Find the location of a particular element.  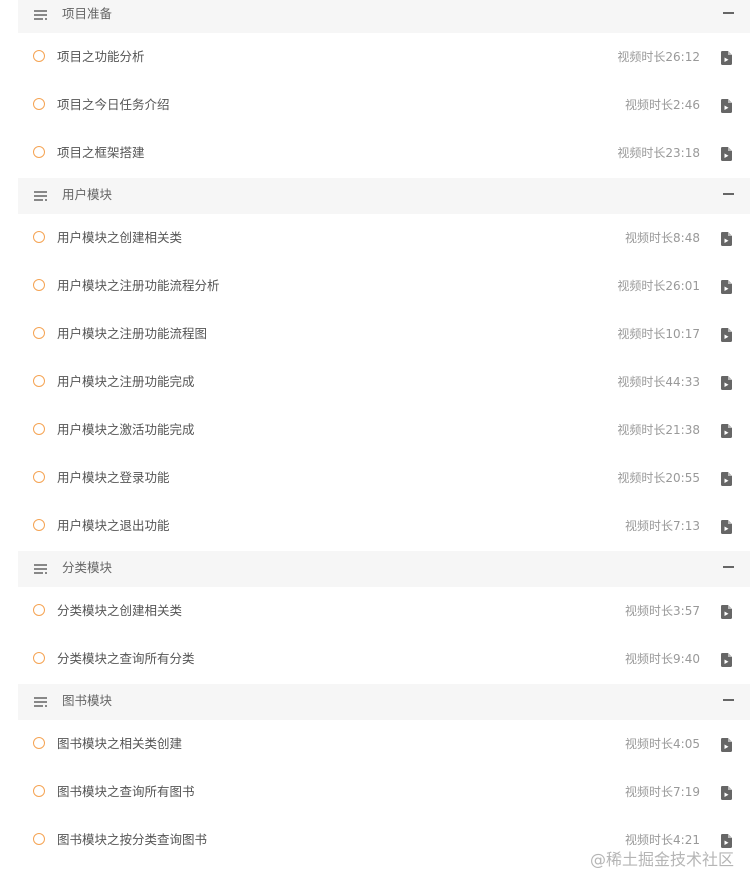

lesson-duration: 视频时长26:01 is located at coordinates (658, 286).